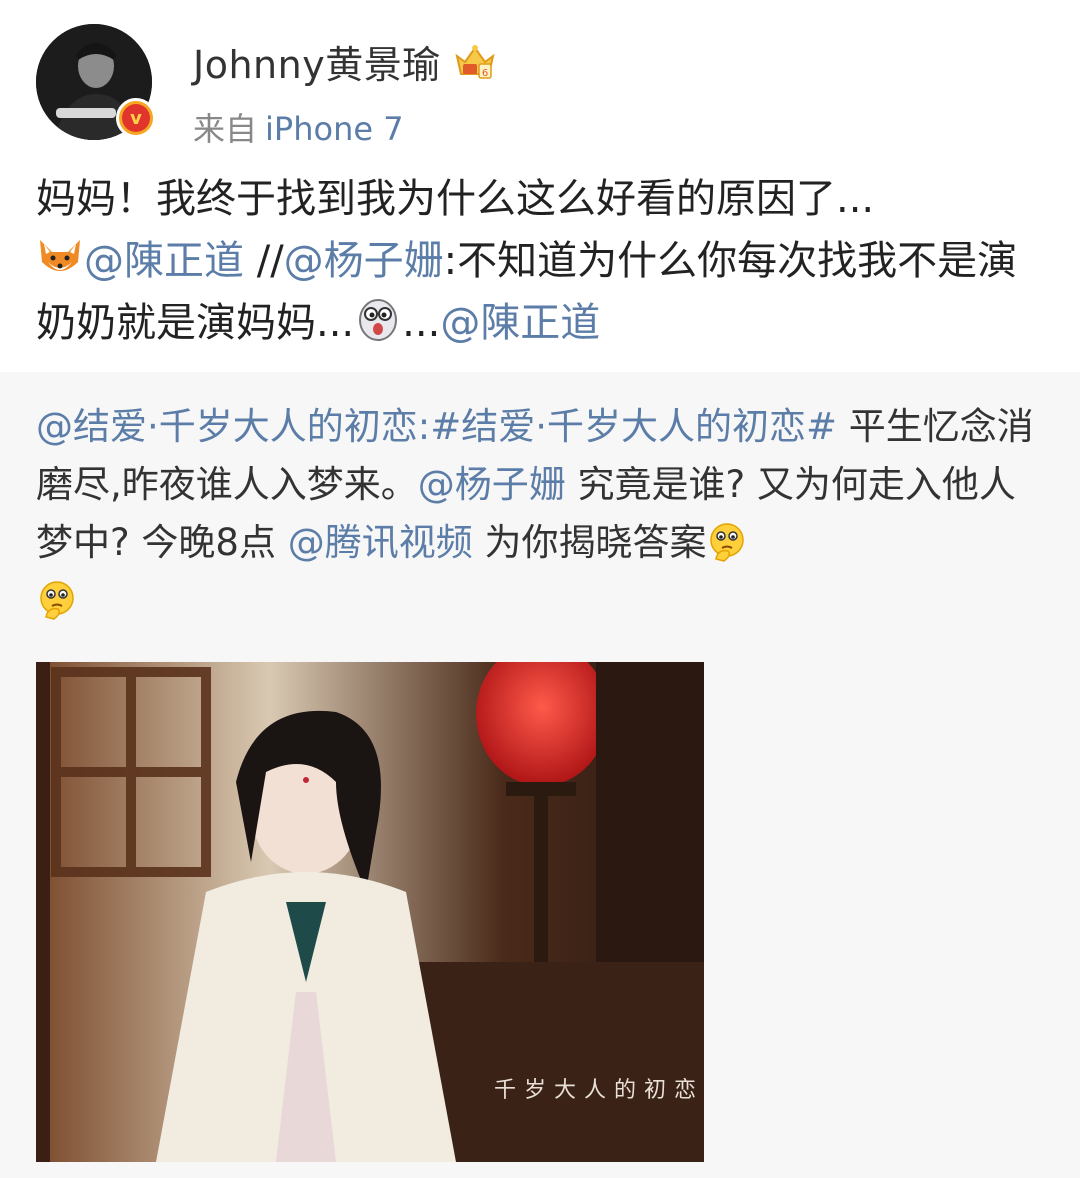  I want to click on shocked-emoji-icon, so click(378, 320).